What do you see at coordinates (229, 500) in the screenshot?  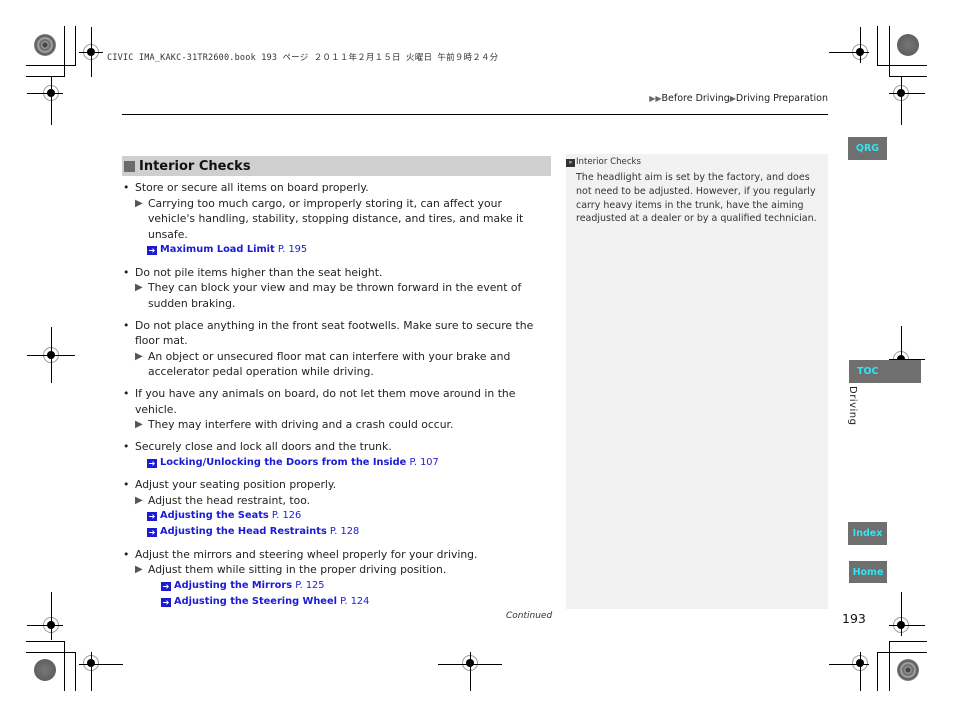 I see `item-detail-text: Adjust the head restraint, too.` at bounding box center [229, 500].